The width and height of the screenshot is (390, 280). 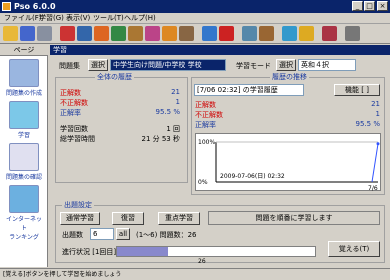 I want to click on title-bar: Pso 6.0.0, so click(x=195, y=6).